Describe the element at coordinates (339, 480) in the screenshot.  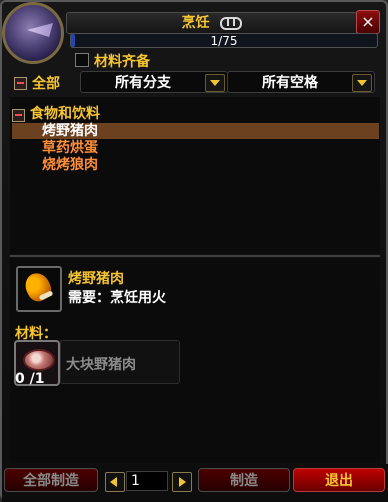
I see `exit-button: 退出` at that location.